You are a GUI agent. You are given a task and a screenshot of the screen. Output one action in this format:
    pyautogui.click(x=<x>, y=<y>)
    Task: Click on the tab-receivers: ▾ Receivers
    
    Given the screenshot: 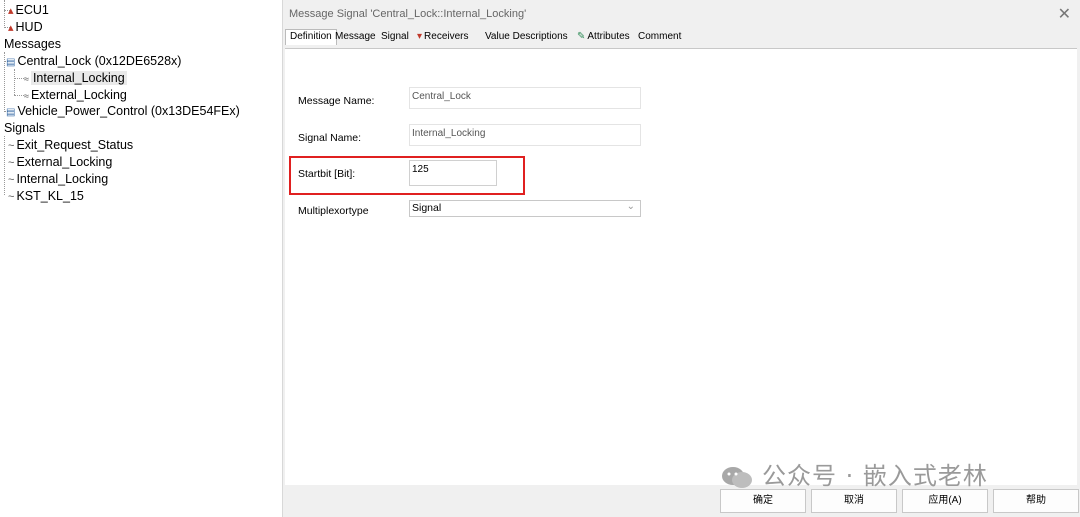 What is the action you would take?
    pyautogui.click(x=443, y=36)
    